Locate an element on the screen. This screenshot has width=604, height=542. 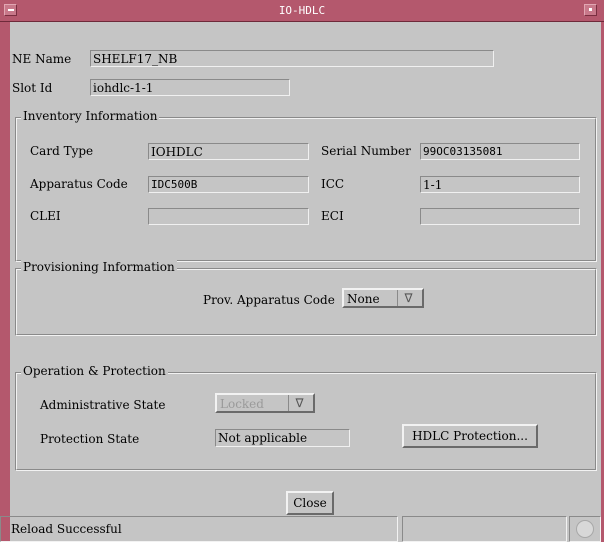
admin-state-value: Locked is located at coordinates (242, 404).